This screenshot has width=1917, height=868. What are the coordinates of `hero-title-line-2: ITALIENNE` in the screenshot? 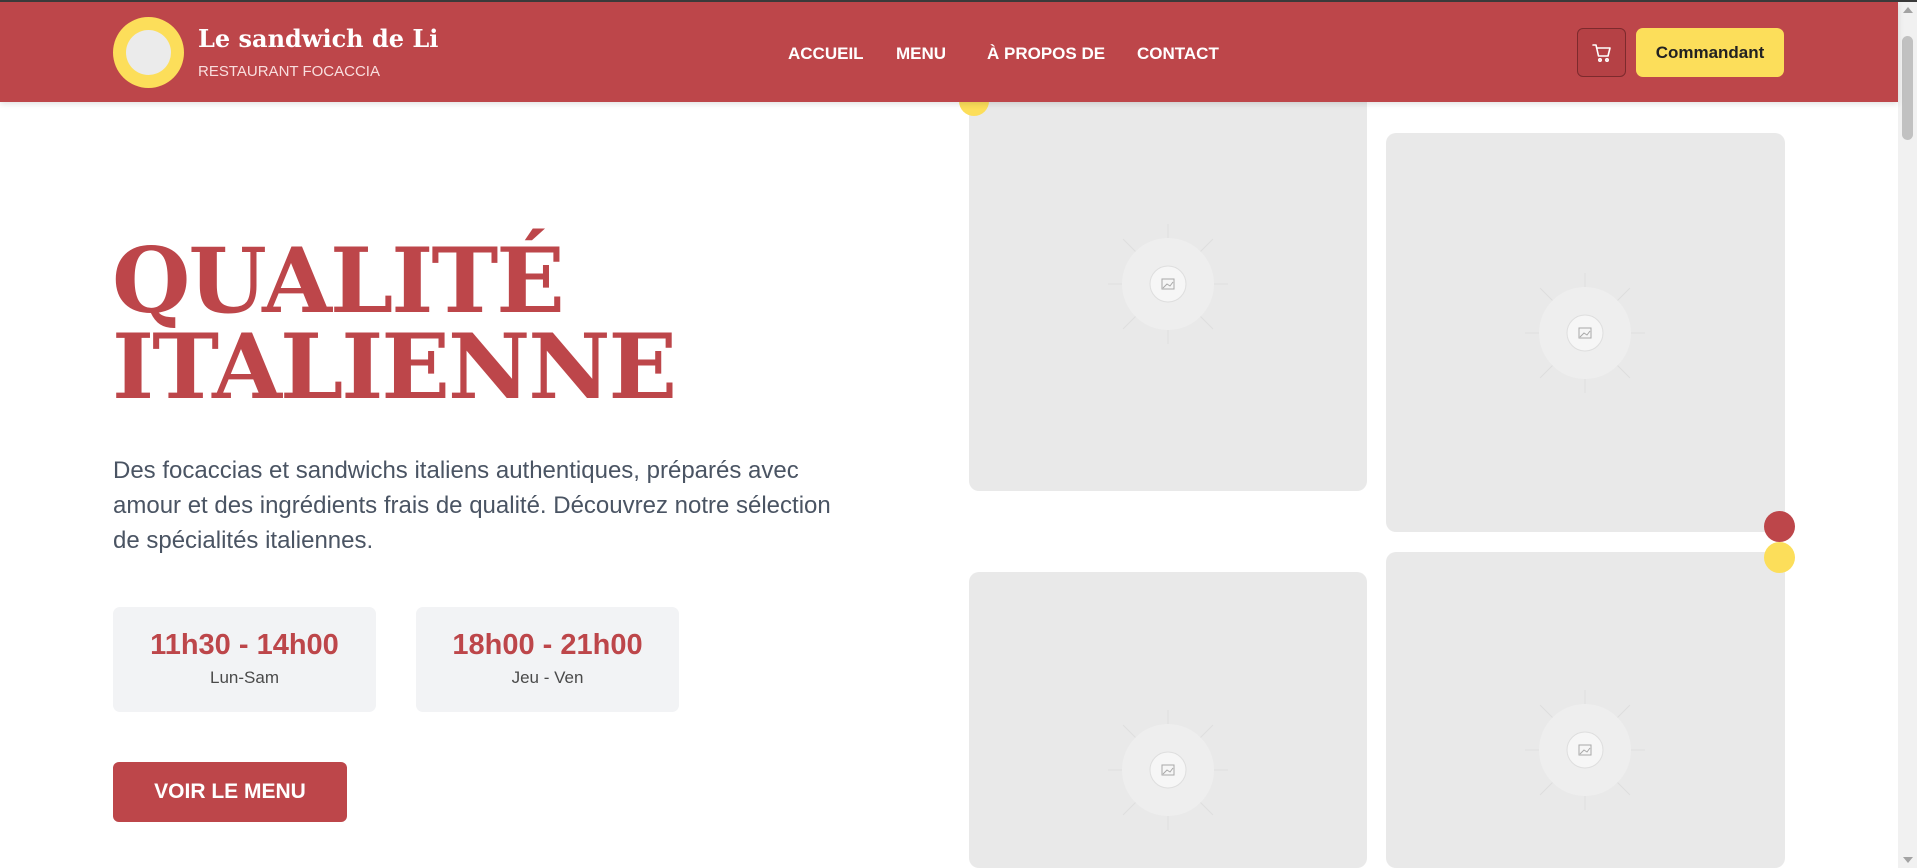 It's located at (394, 367).